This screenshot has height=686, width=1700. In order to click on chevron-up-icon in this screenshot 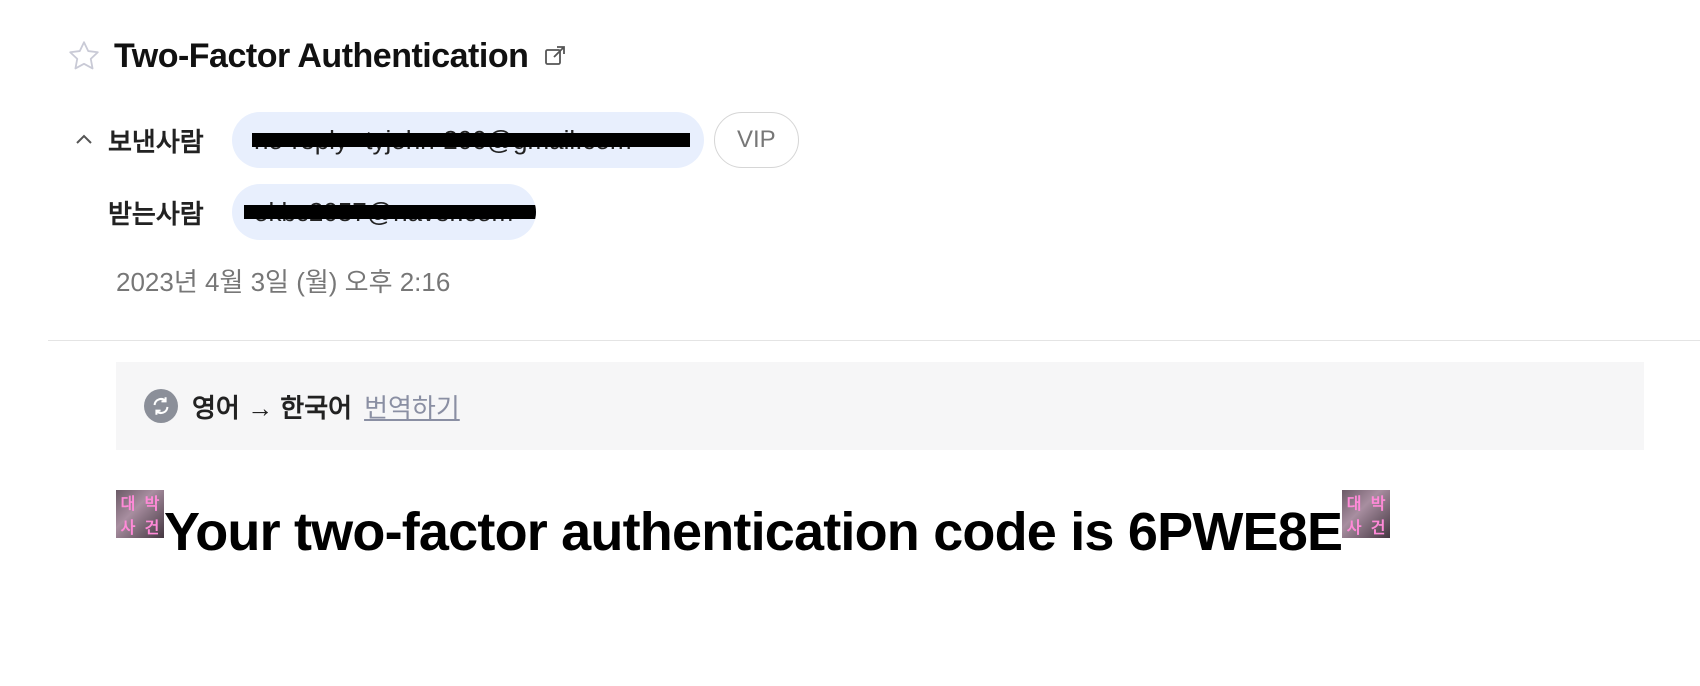, I will do `click(84, 140)`.